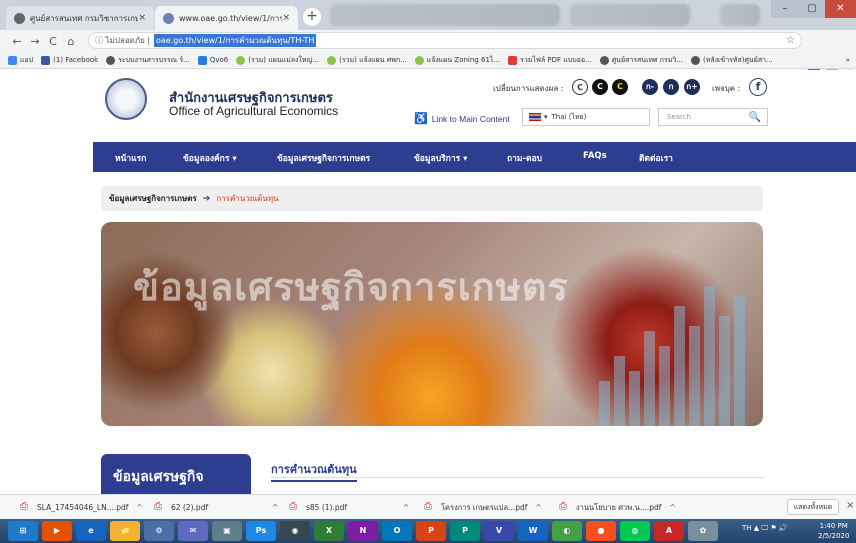  Describe the element at coordinates (17, 41) in the screenshot. I see `back-icon: ←` at that location.